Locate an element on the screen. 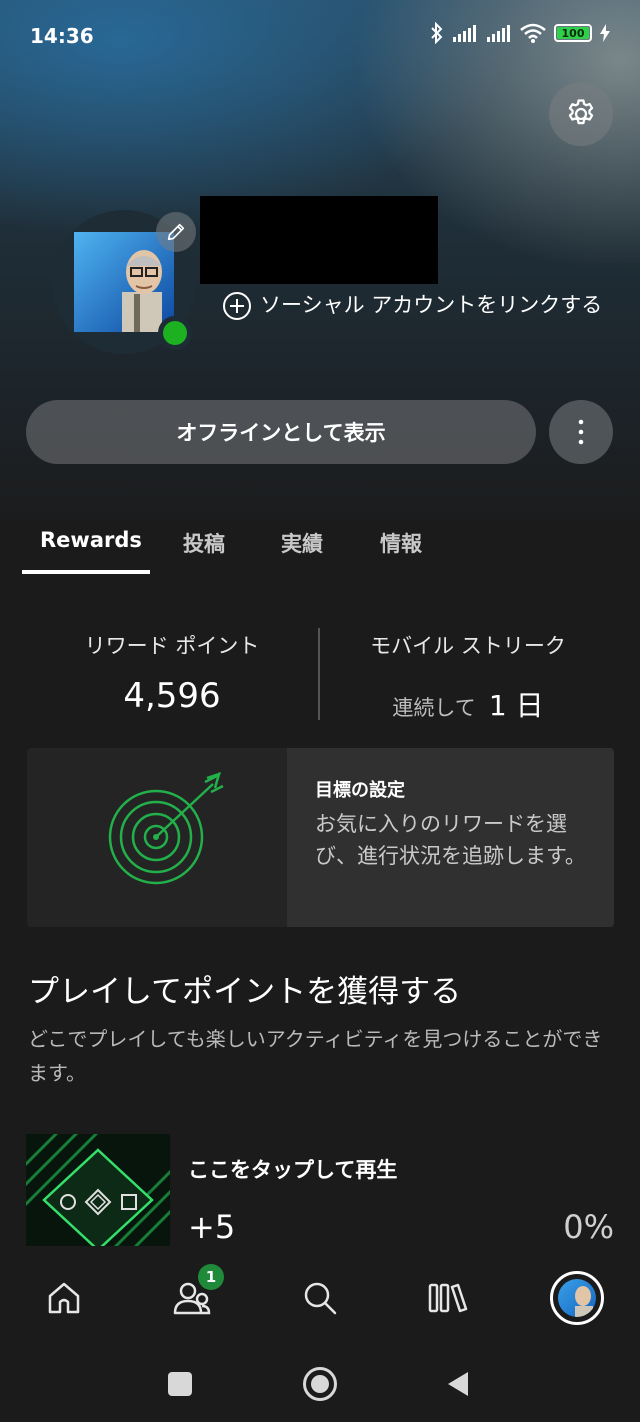 The image size is (640, 1422). avatar-figure is located at coordinates (124, 282).